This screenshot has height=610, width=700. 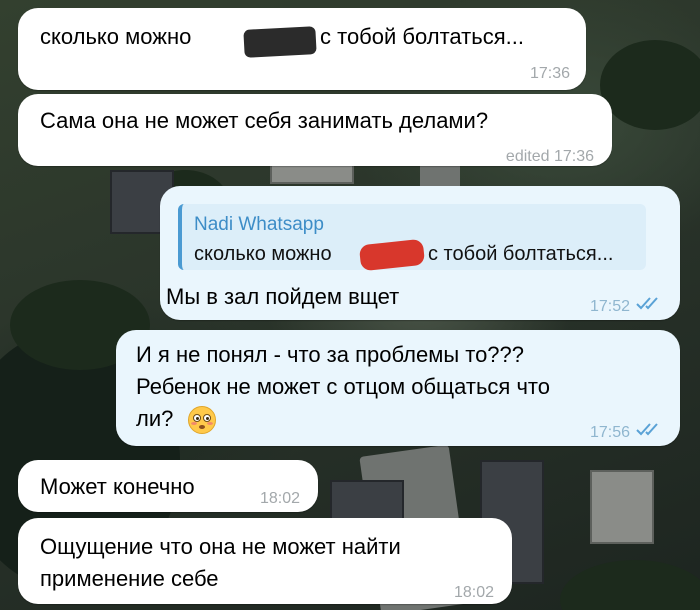 What do you see at coordinates (330, 354) in the screenshot?
I see `message-text: И я не понял - что за проблемы то???` at bounding box center [330, 354].